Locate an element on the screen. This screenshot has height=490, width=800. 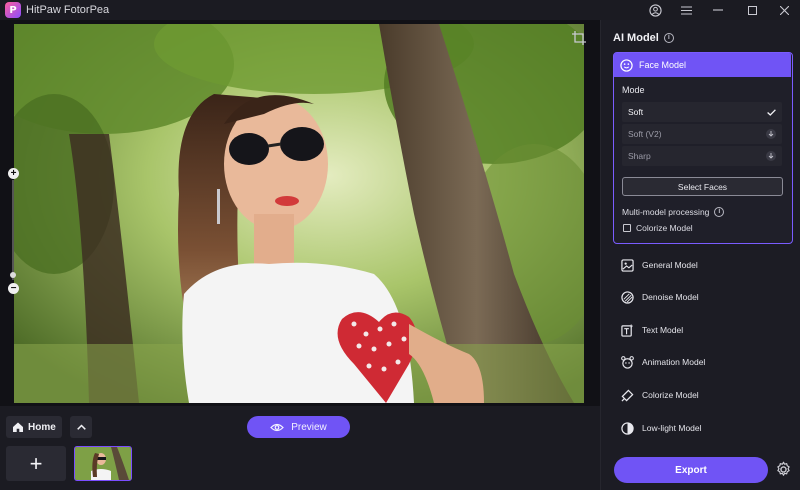
crop-icon is located at coordinates (579, 38).